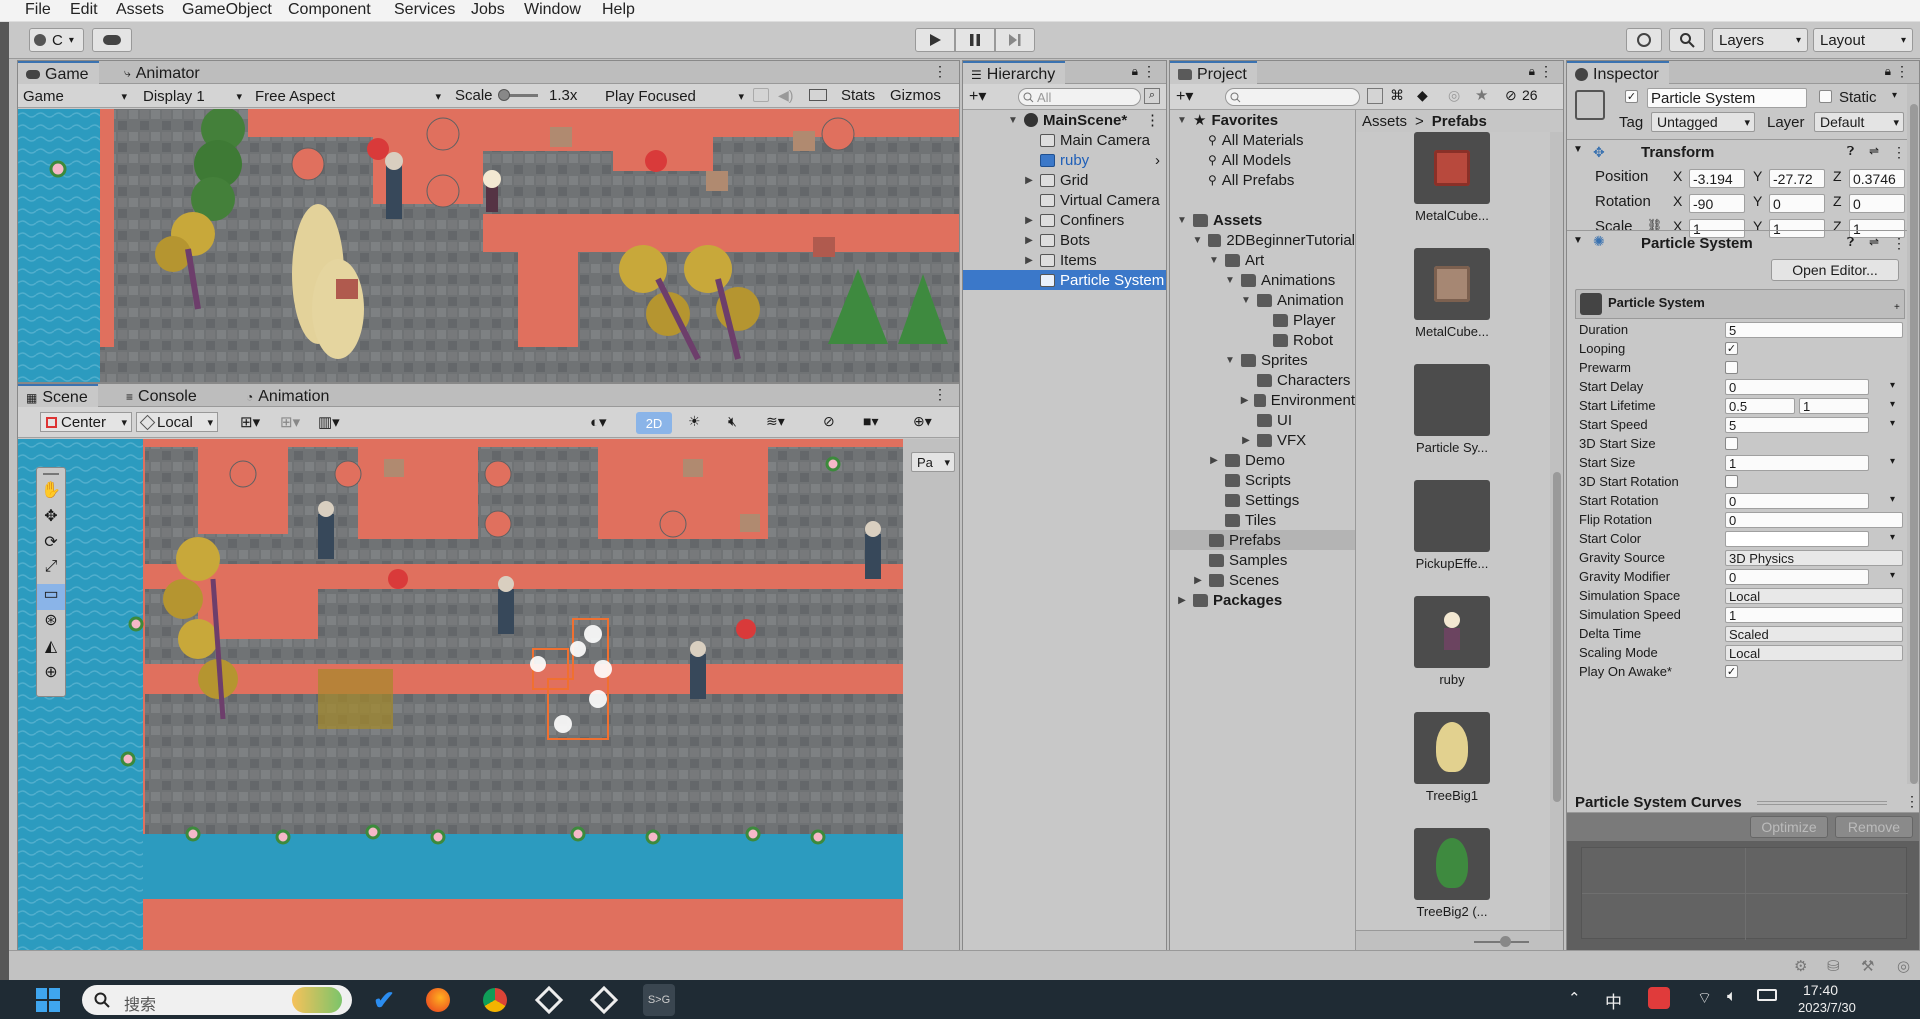 This screenshot has width=1920, height=1019. Describe the element at coordinates (1863, 40) in the screenshot. I see `layout-dropdown: Layout ▾` at that location.